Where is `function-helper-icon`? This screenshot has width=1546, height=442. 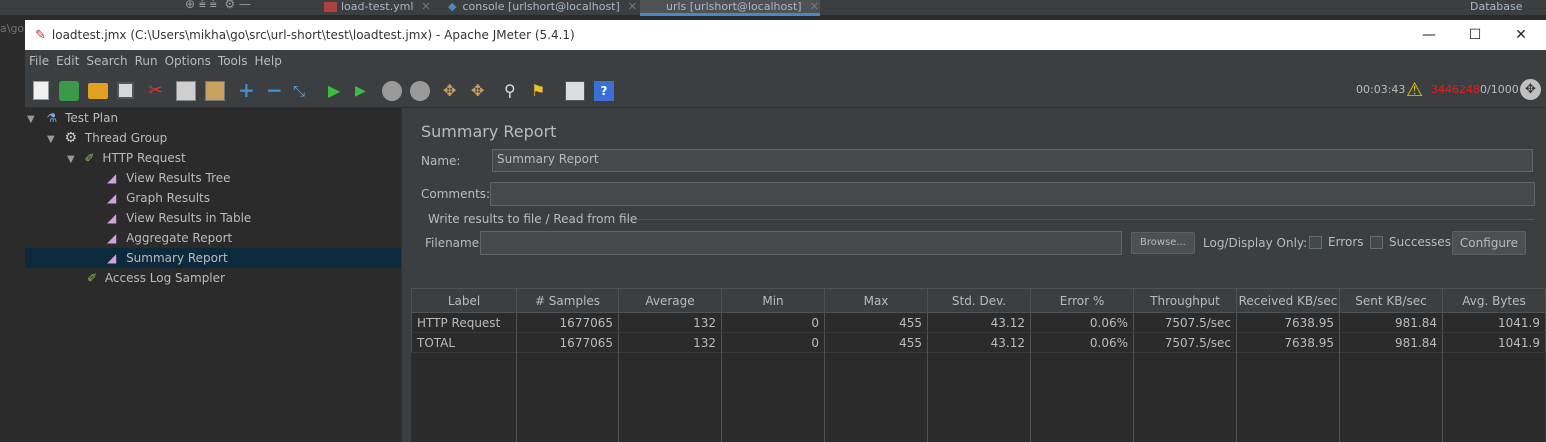
function-helper-icon is located at coordinates (575, 91).